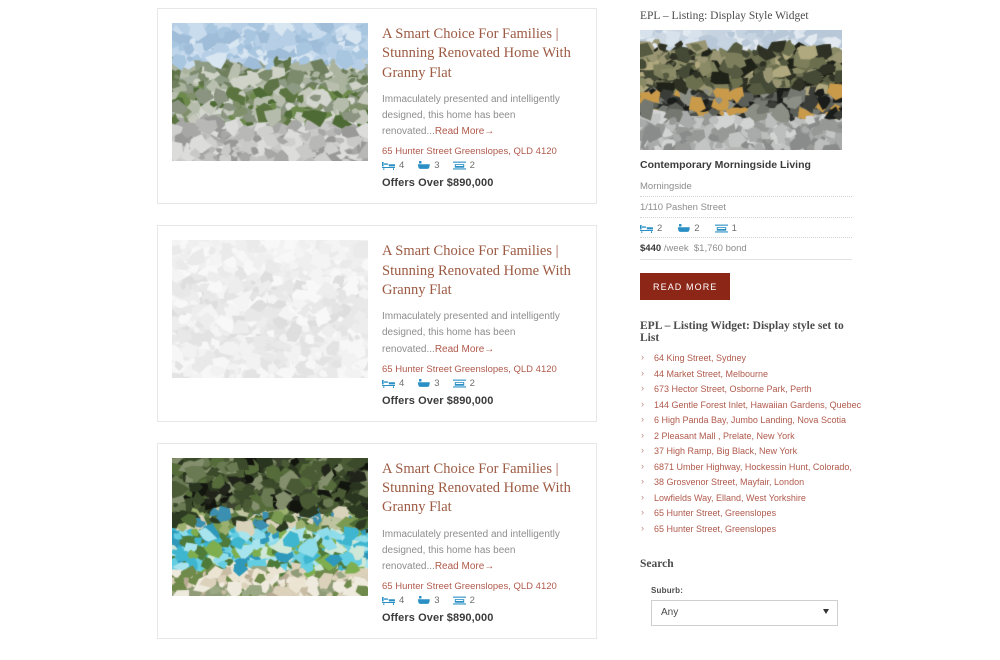 The image size is (1000, 660). Describe the element at coordinates (482, 165) in the screenshot. I see `listing-features: 4 3 2` at that location.